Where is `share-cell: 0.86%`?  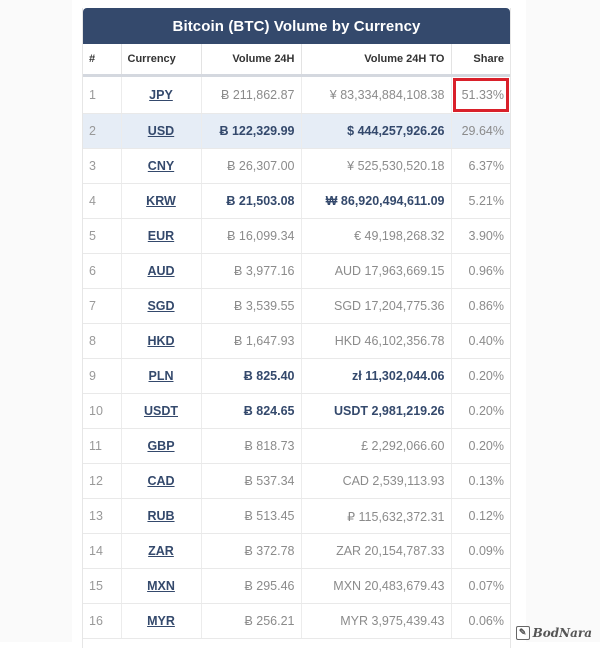 share-cell: 0.86% is located at coordinates (480, 306).